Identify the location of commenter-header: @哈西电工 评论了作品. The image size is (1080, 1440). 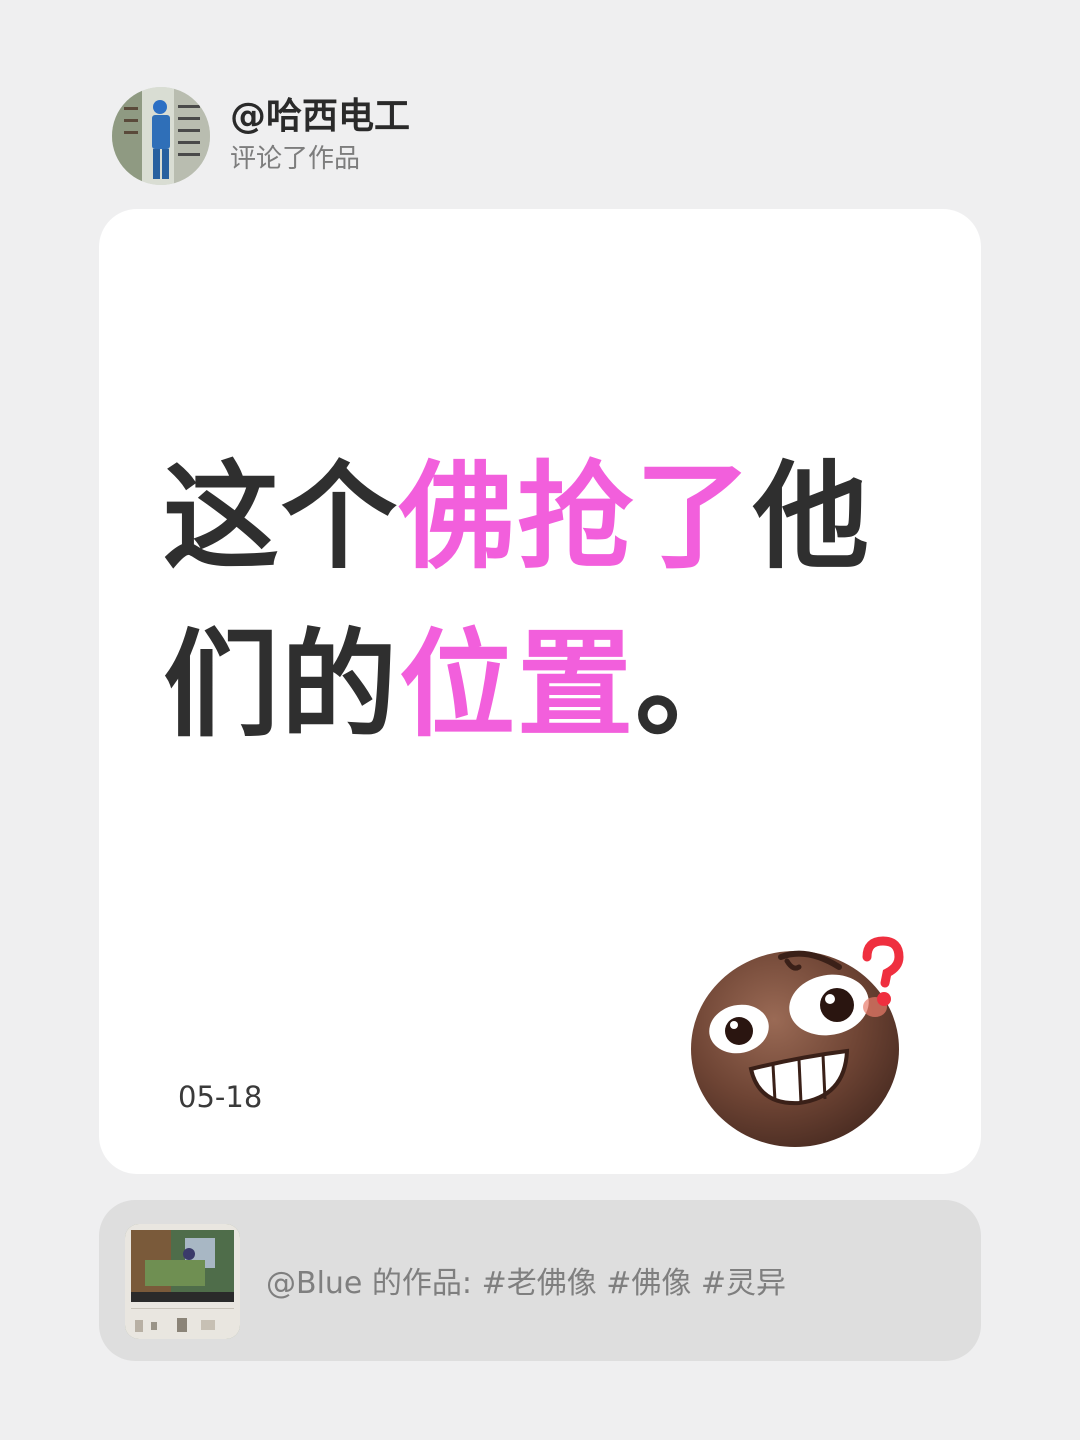
(261, 136).